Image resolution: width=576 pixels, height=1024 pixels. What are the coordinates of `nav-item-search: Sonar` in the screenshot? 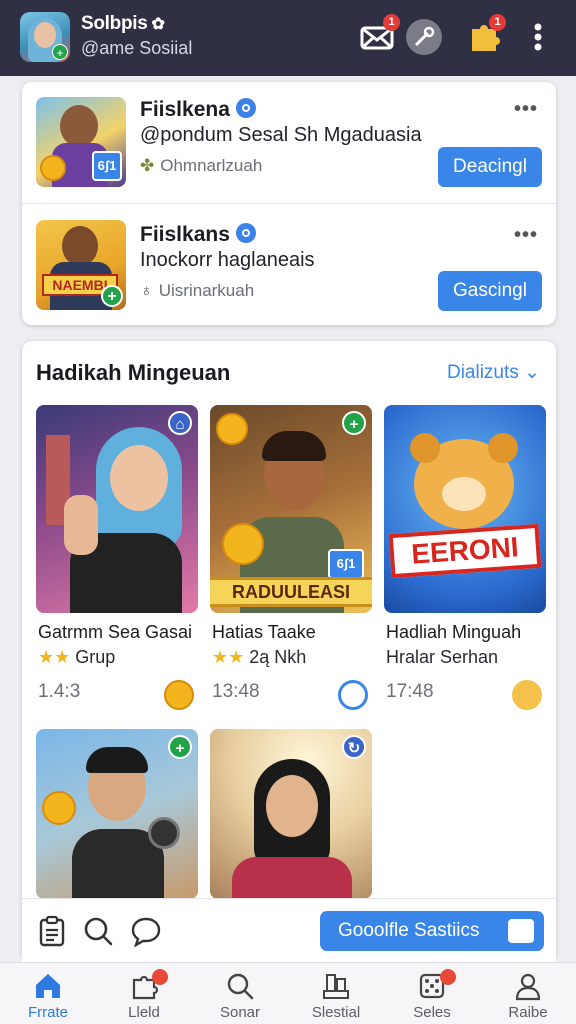 It's located at (240, 993).